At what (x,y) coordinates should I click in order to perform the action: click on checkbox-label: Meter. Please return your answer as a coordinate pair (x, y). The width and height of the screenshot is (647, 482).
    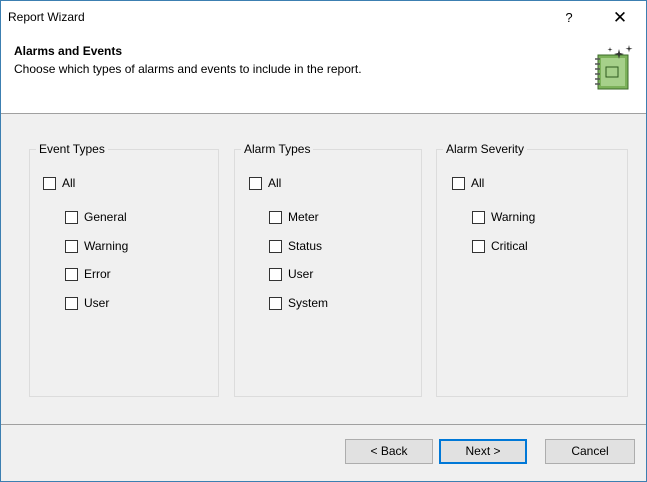
    Looking at the image, I should click on (303, 217).